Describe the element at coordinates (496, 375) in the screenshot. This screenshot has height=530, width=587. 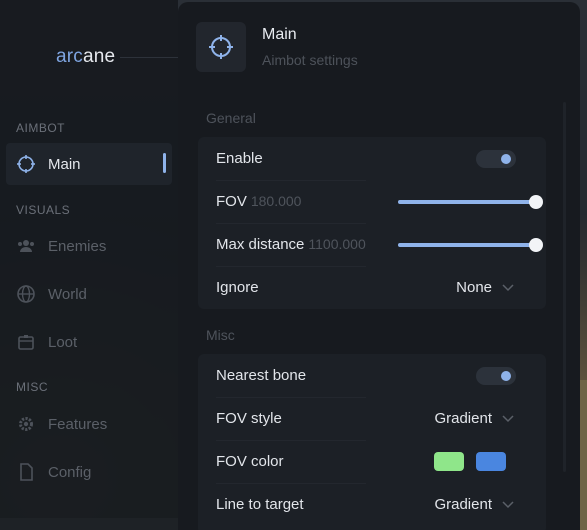
I see `nearest-bone-toggle` at that location.